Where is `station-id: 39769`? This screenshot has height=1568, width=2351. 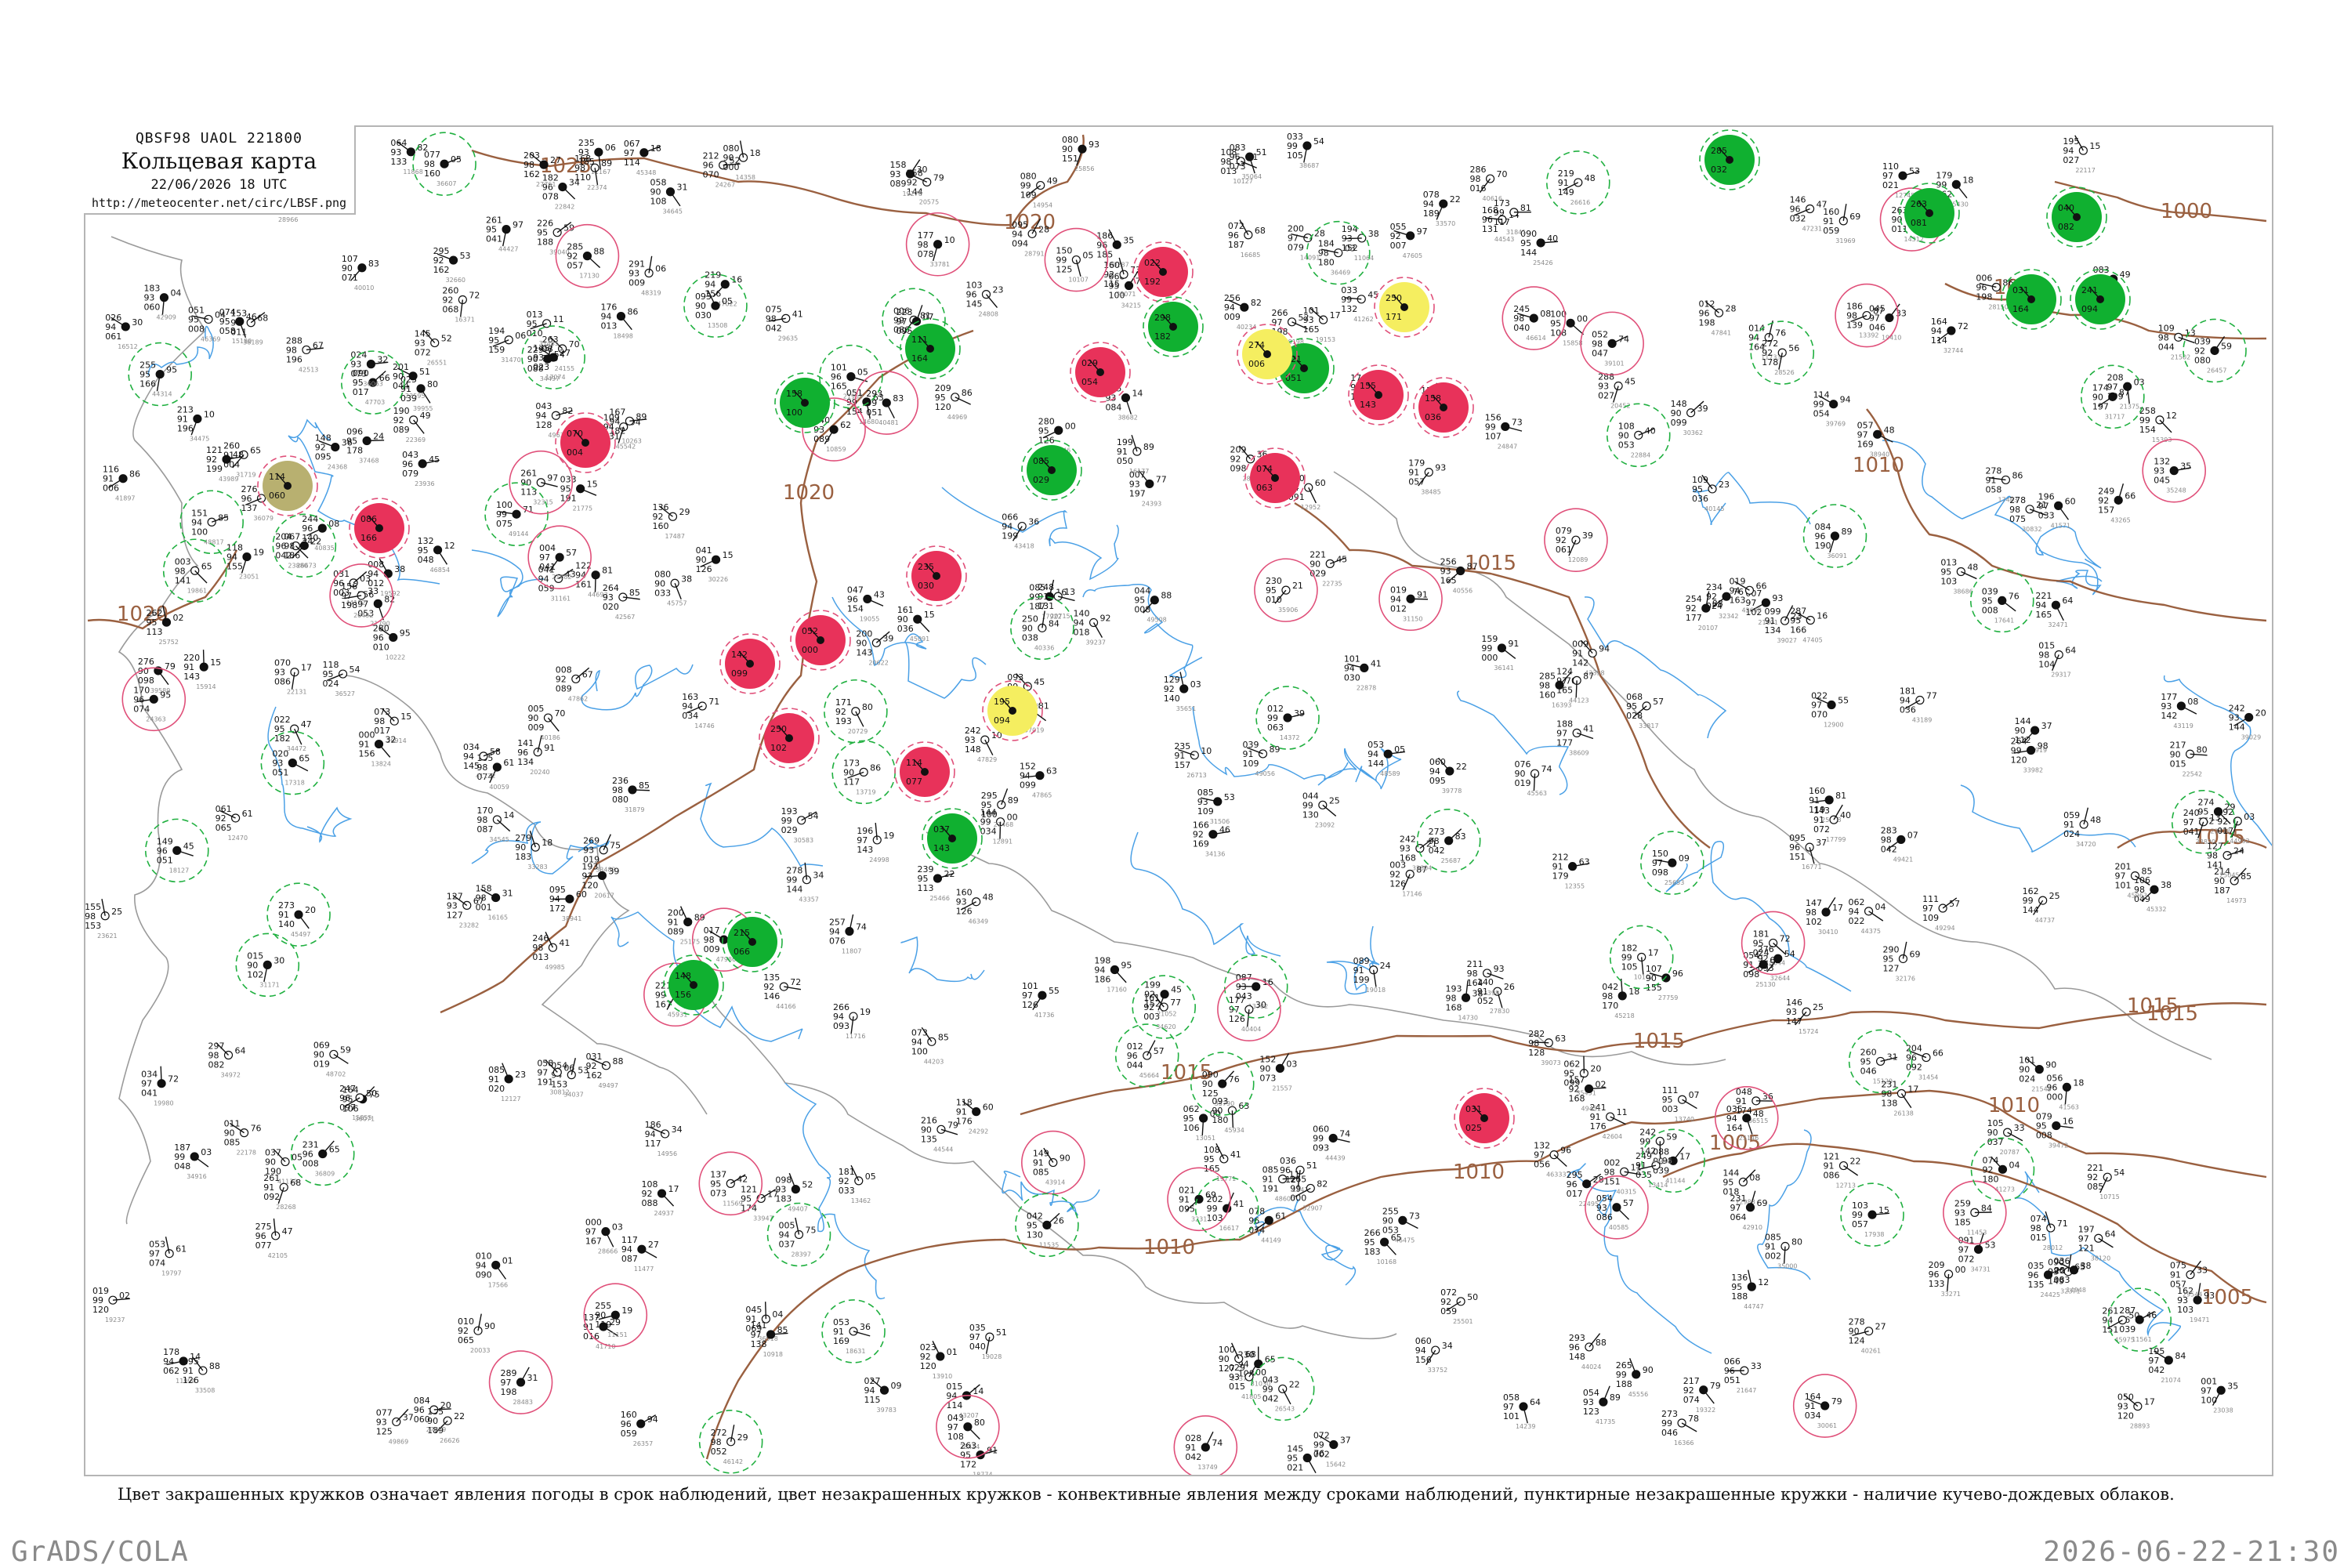
station-id: 39769 is located at coordinates (1836, 424).